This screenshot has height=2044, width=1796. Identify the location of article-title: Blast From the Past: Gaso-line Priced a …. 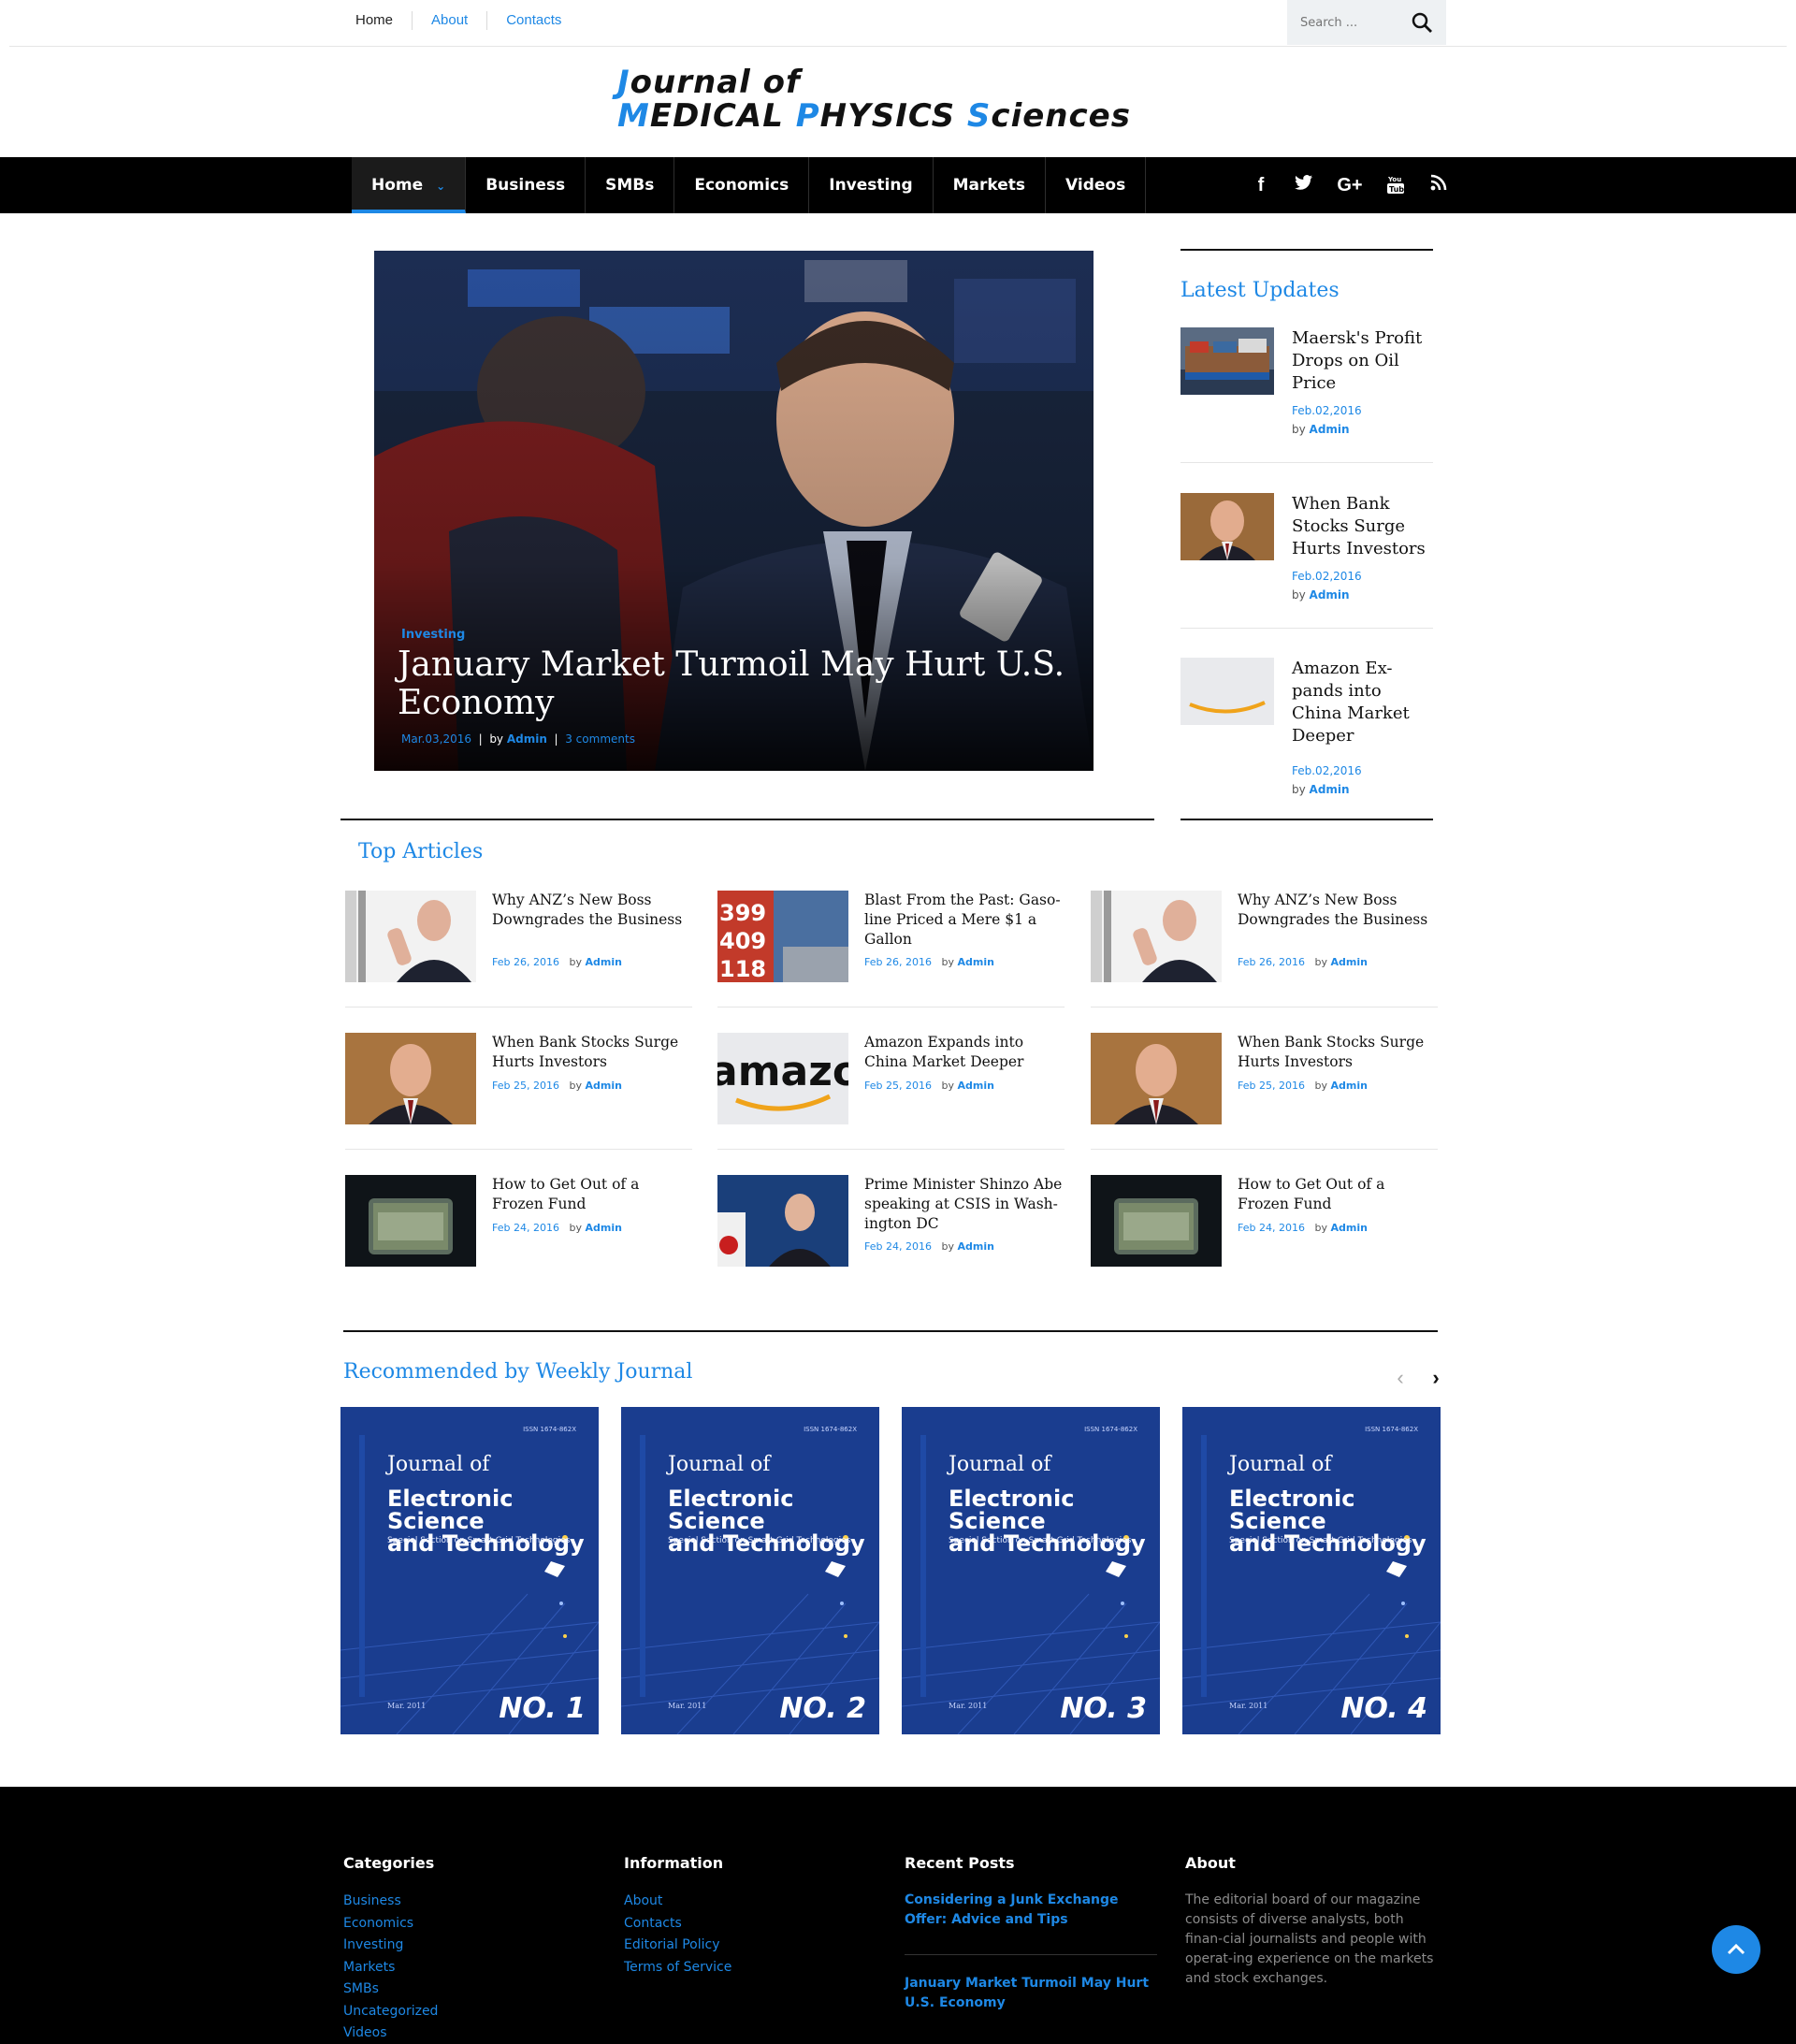
(964, 920).